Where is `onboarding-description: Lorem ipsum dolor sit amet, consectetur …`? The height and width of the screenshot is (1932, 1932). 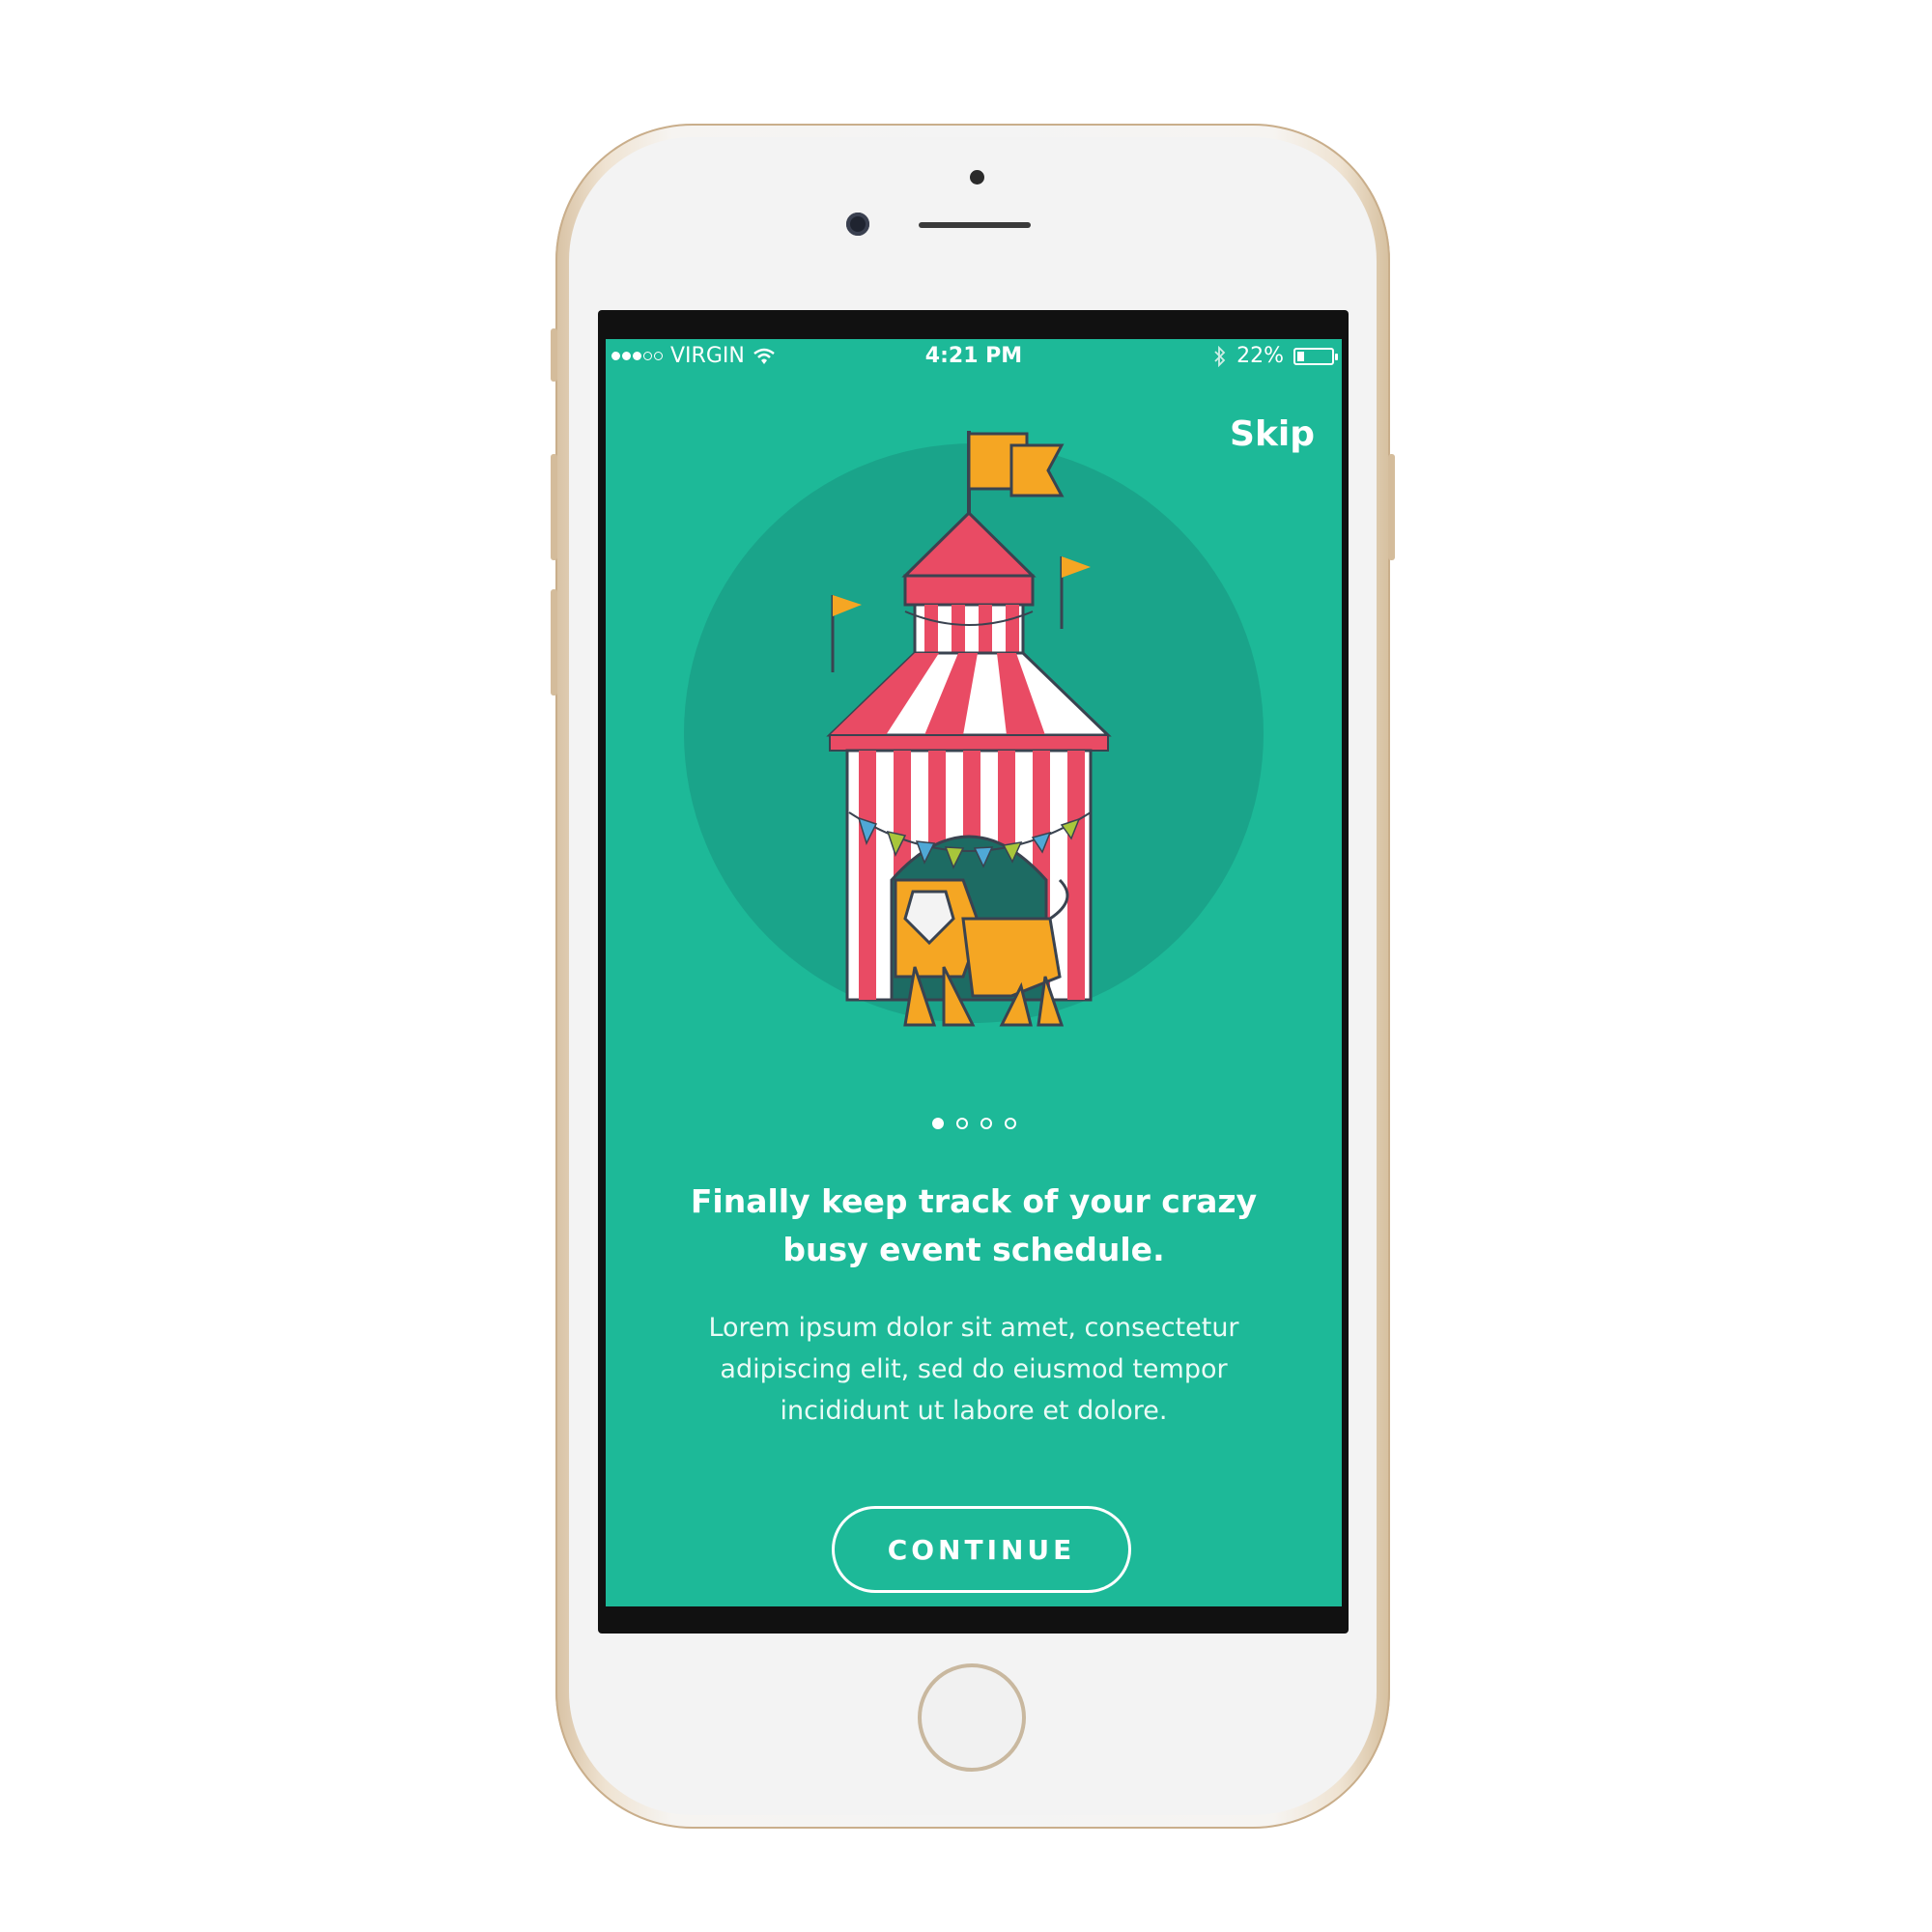
onboarding-description: Lorem ipsum dolor sit amet, consectetur … is located at coordinates (973, 1369).